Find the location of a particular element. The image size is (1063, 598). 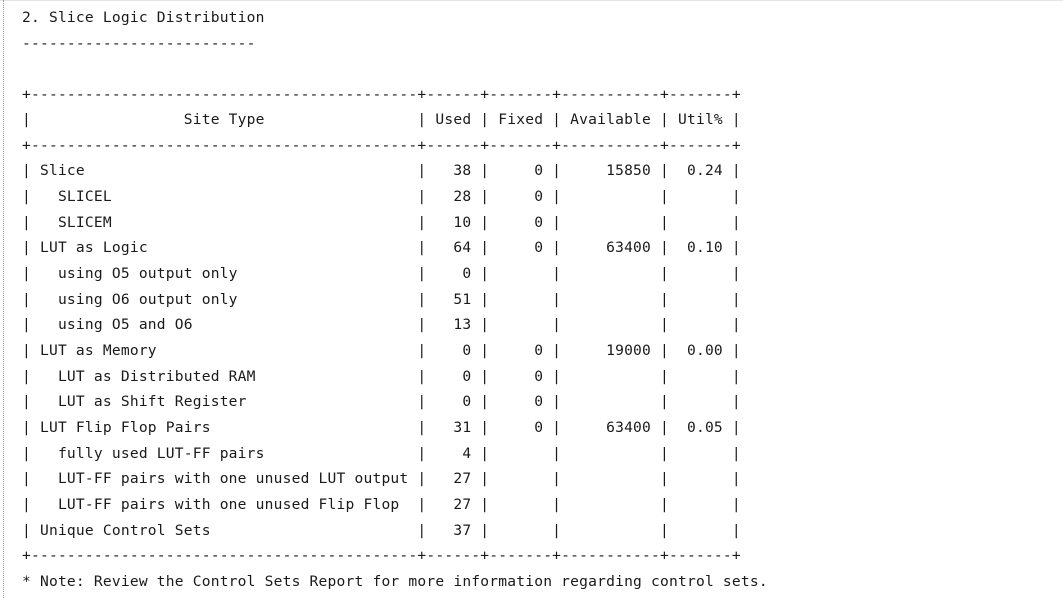

table-row: | Unique Control Sets | 37 | | | | is located at coordinates (381, 530).